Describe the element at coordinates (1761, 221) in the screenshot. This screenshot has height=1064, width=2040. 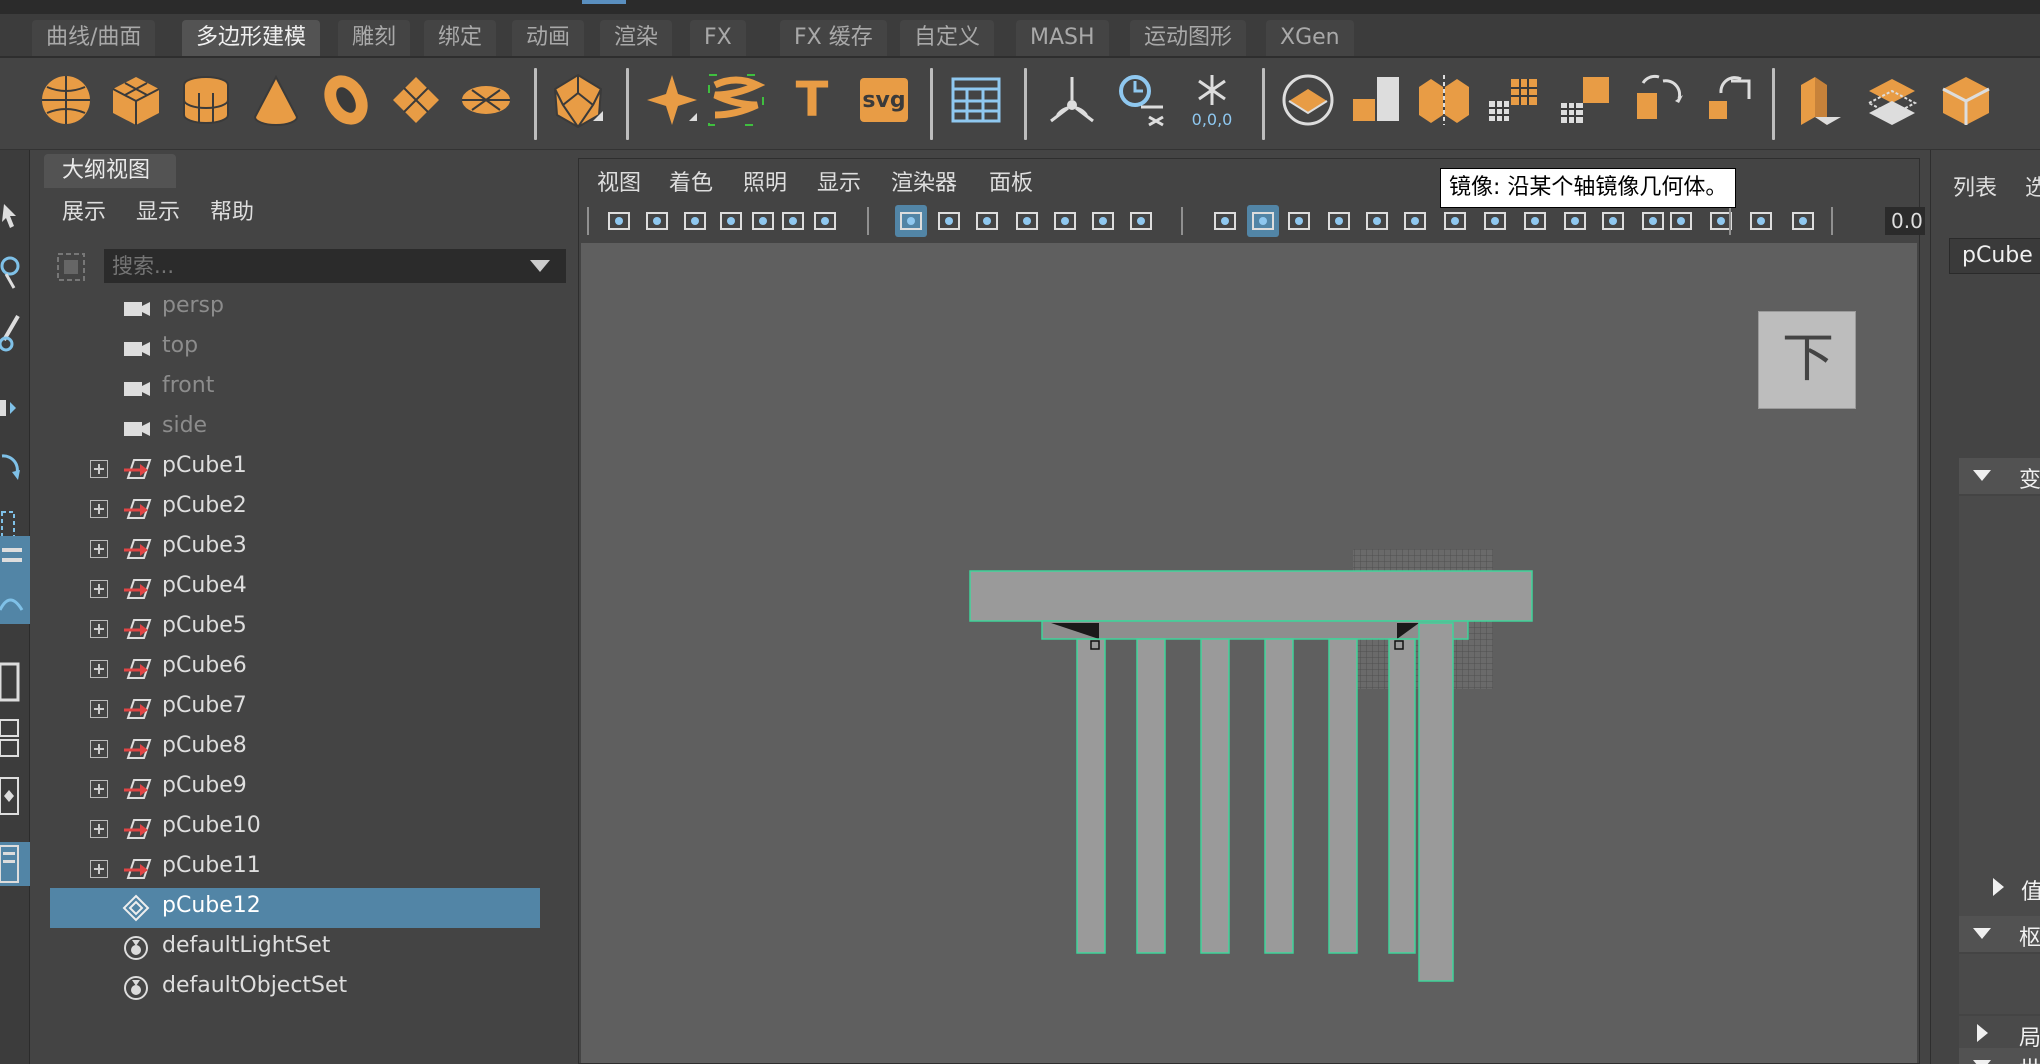
I see `hud-icon` at that location.